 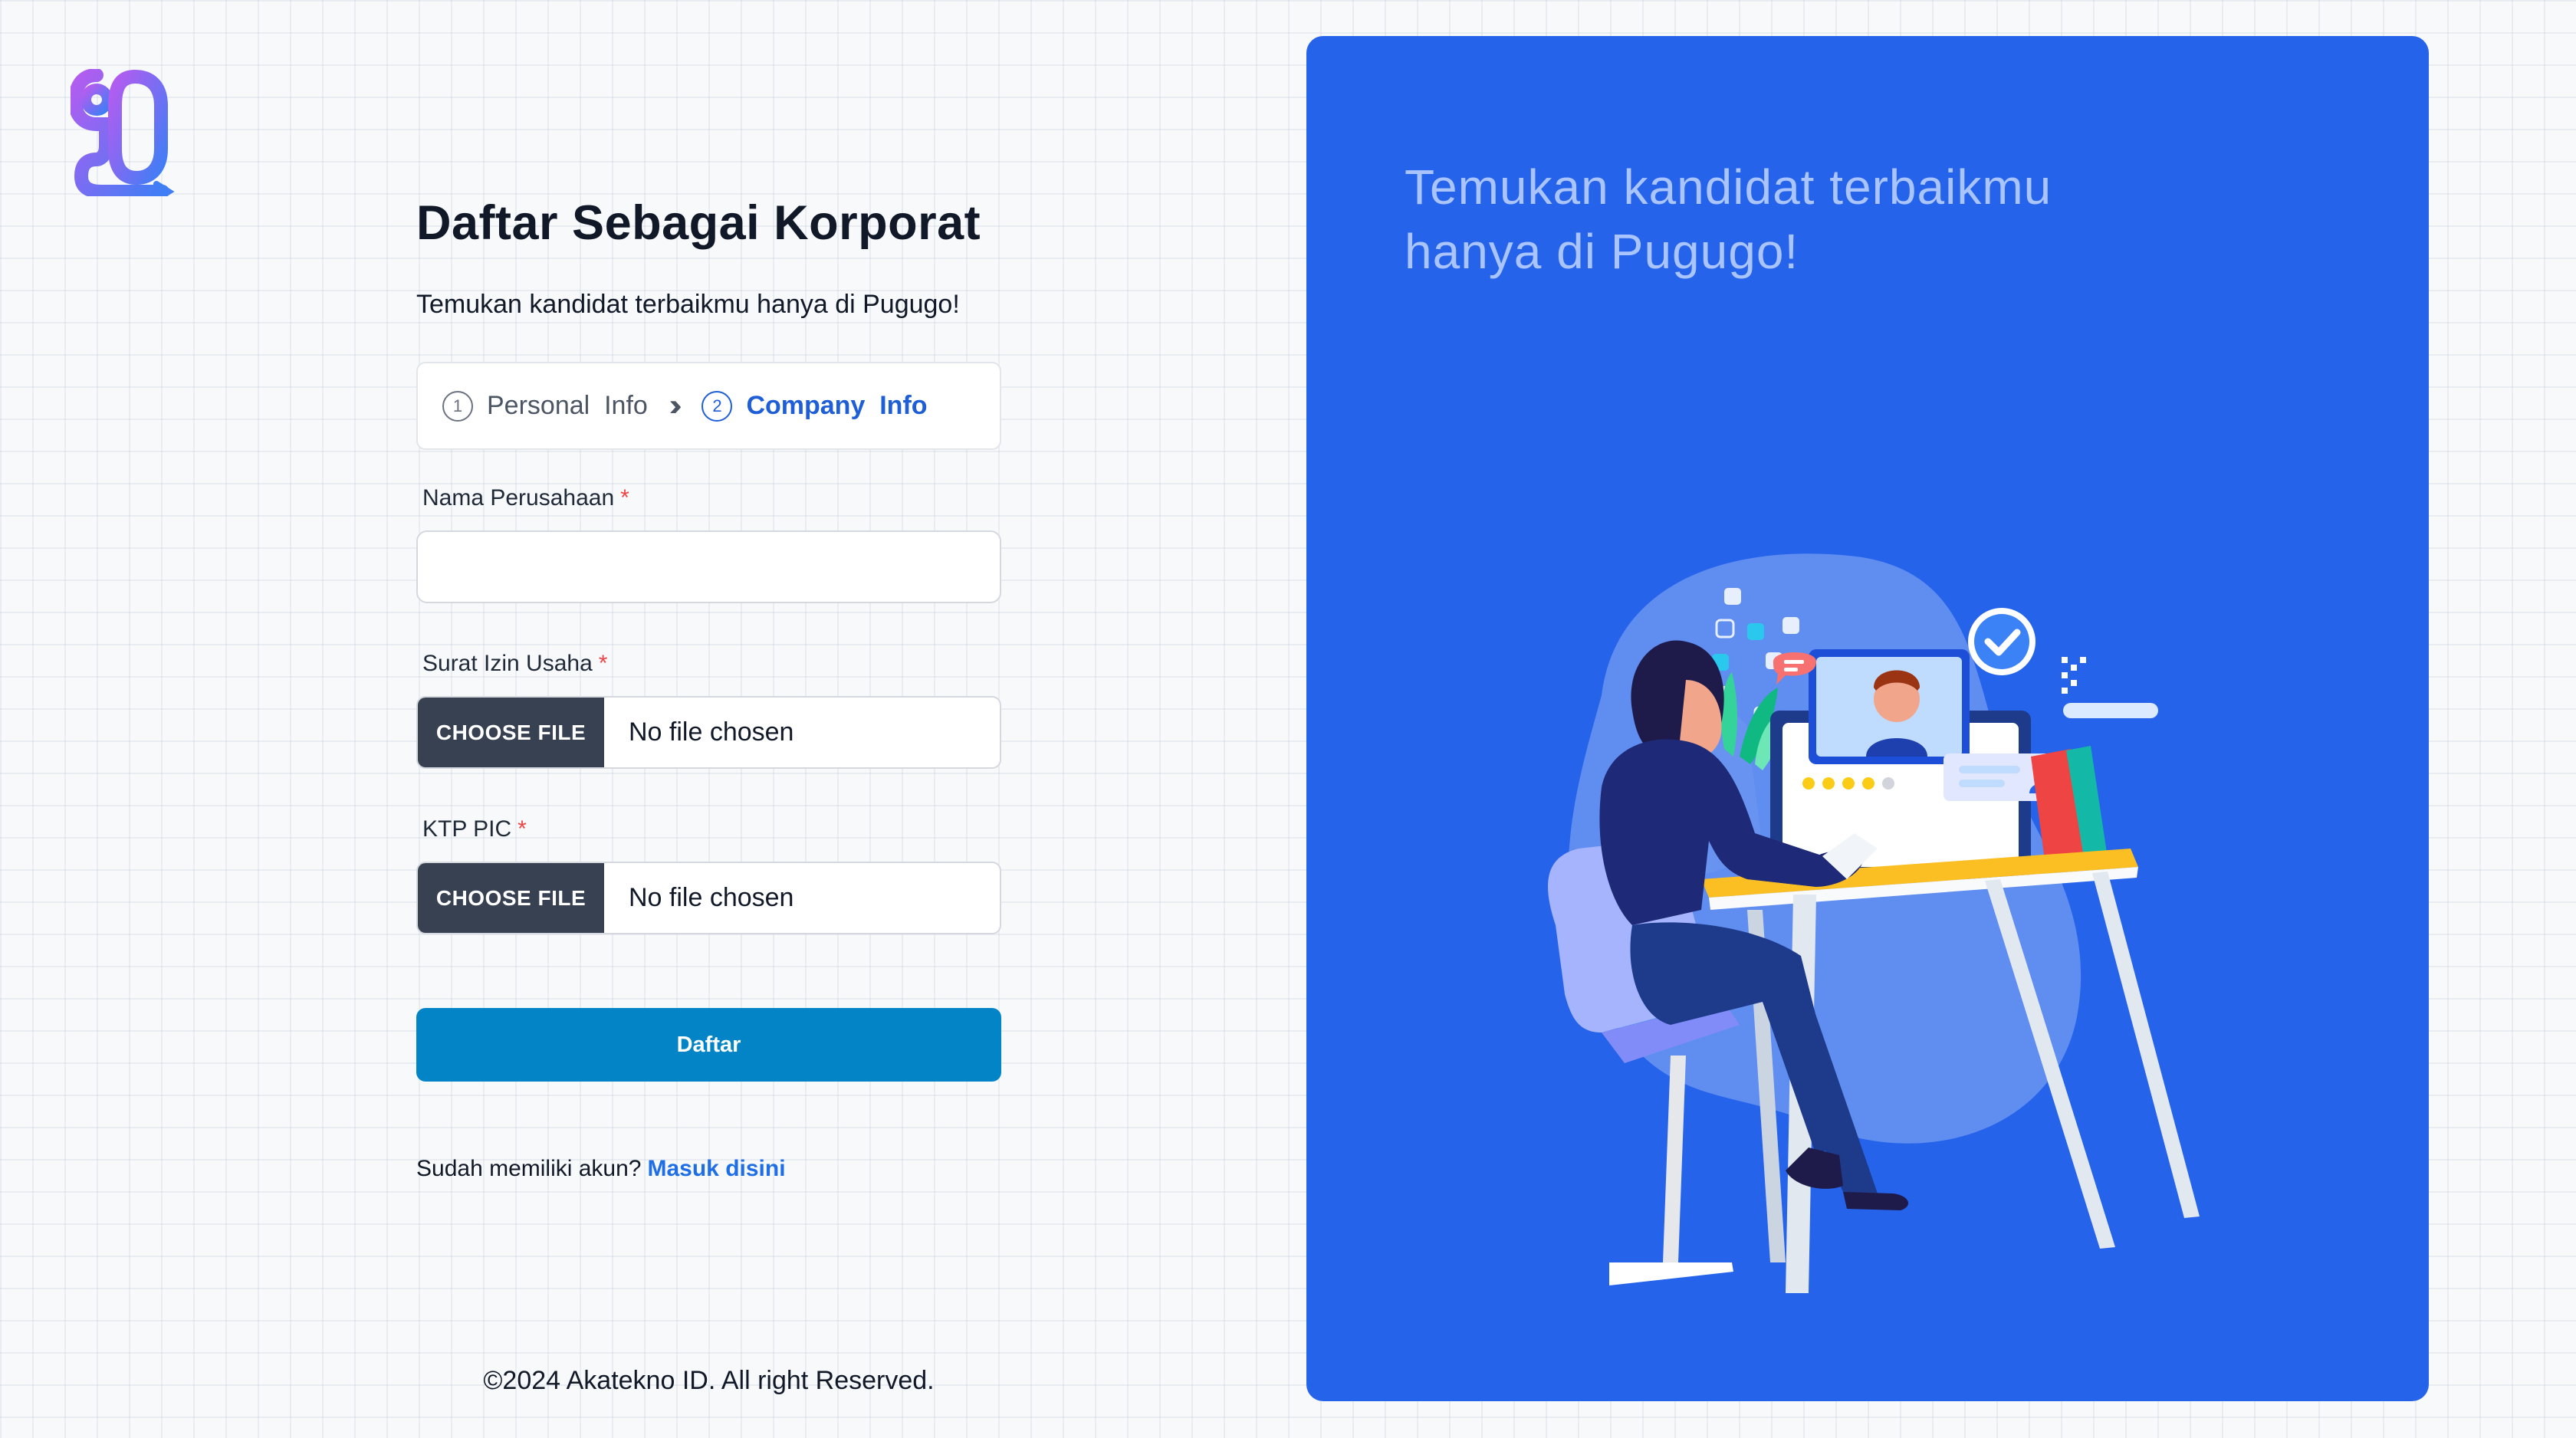 What do you see at coordinates (508, 663) in the screenshot?
I see `business-permit-label-text: Surat Izin Usaha` at bounding box center [508, 663].